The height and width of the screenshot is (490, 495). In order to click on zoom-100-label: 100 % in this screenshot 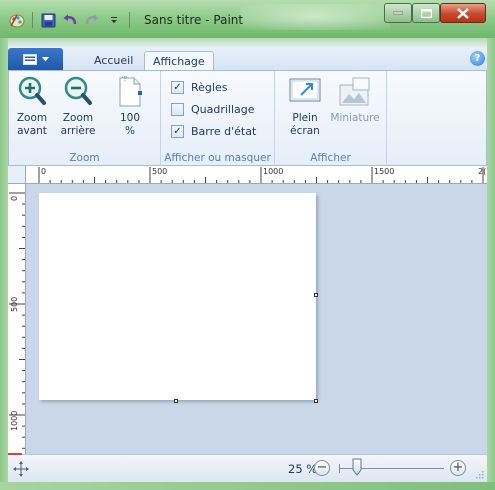, I will do `click(130, 124)`.